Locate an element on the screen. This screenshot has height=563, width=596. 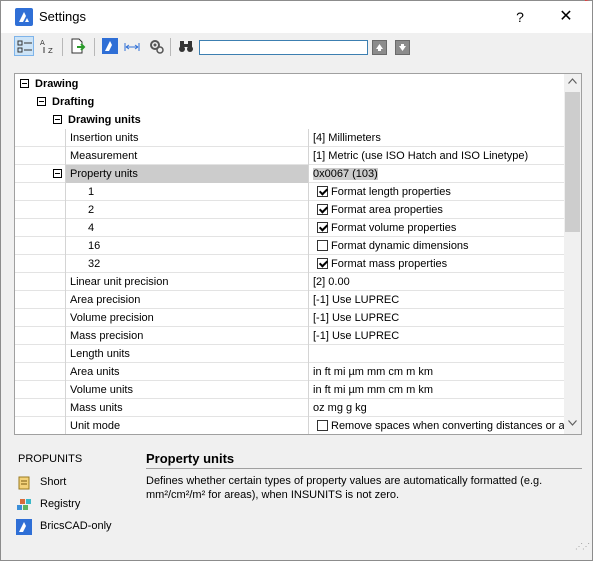
bitflag-row: 32 Format mass properties is located at coordinates (289, 264).